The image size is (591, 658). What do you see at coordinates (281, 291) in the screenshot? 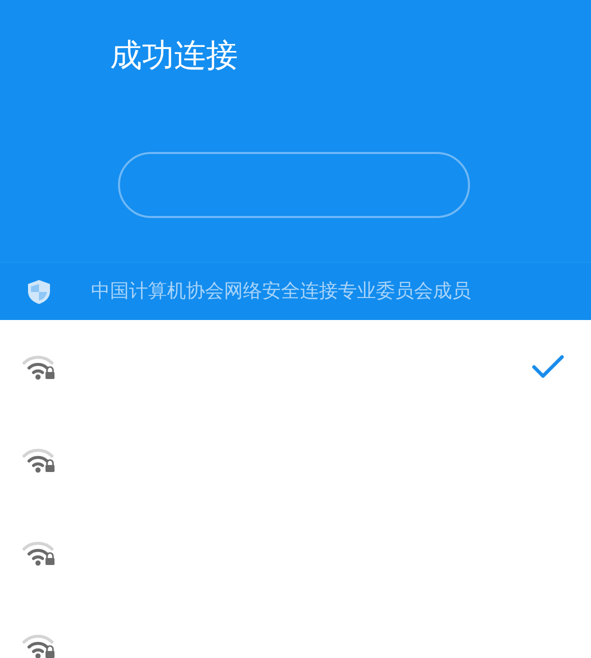
I see `banner-text: 中国计算机协会网络安全连接专业委员会成员` at bounding box center [281, 291].